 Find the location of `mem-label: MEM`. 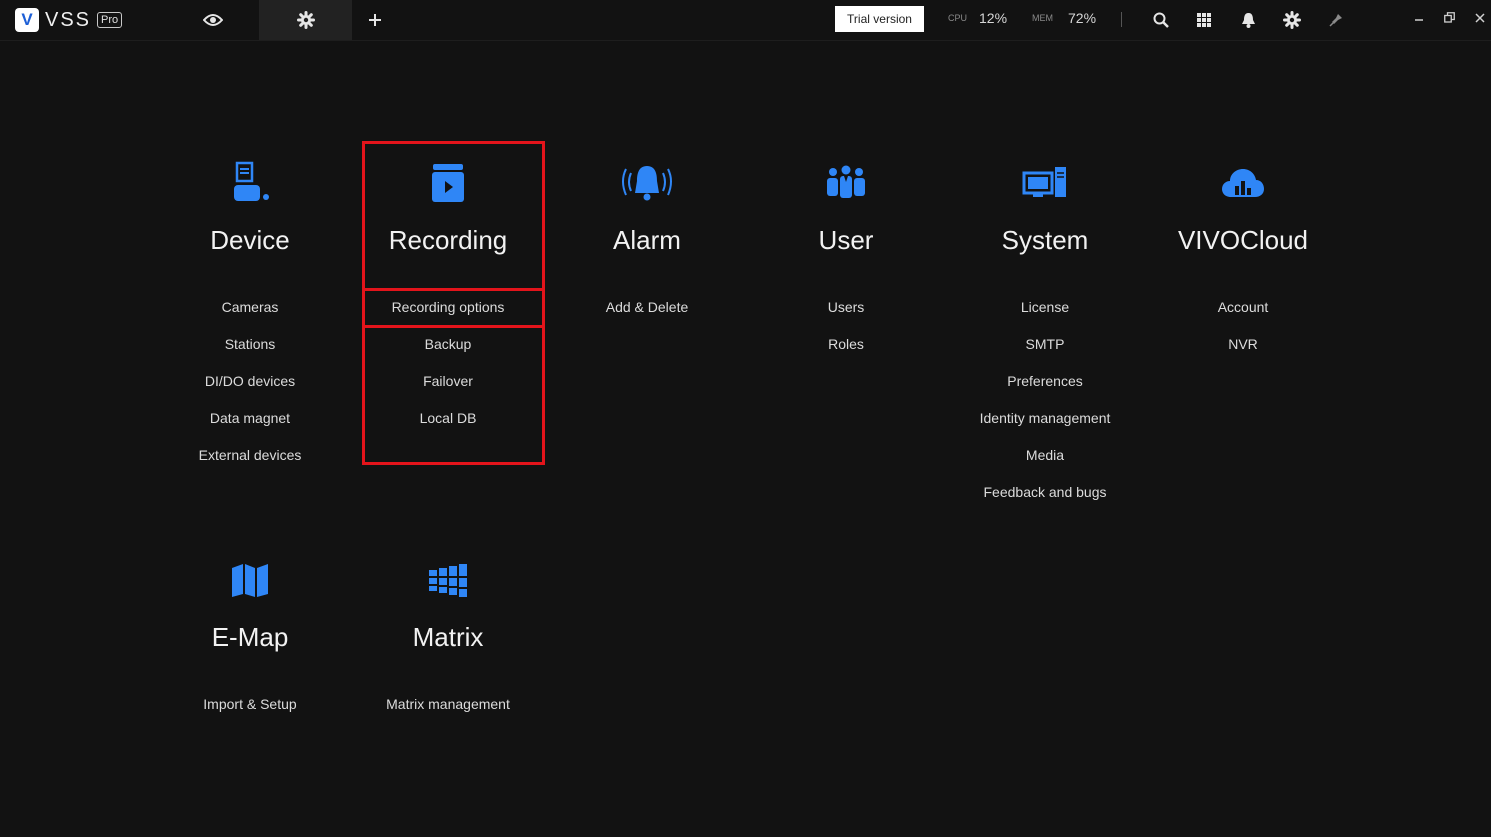

mem-label: MEM is located at coordinates (1042, 18).